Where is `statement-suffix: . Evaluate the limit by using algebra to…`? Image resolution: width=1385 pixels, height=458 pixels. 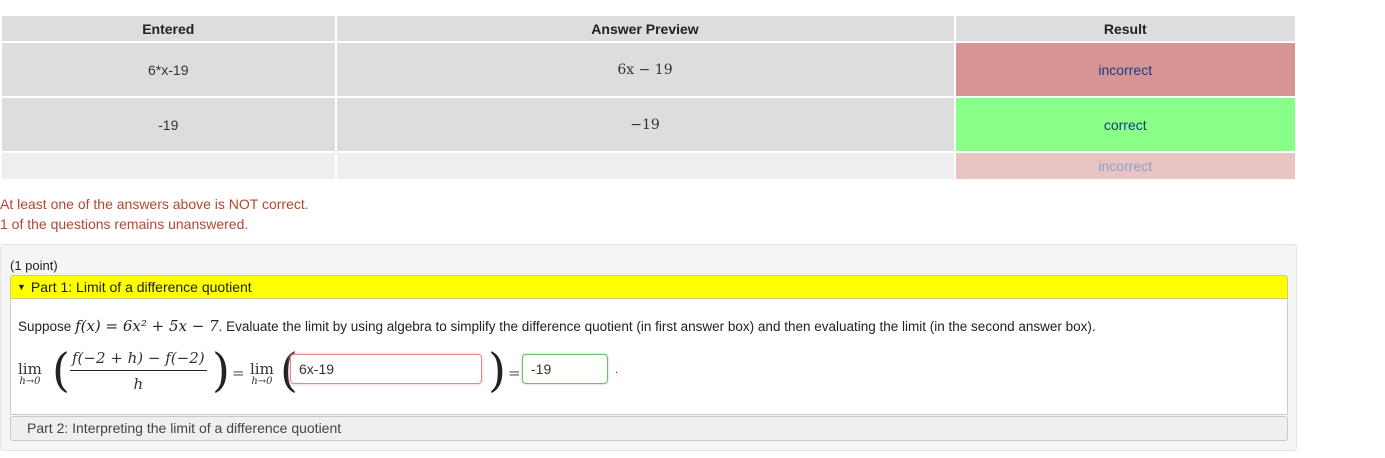 statement-suffix: . Evaluate the limit by using algebra to… is located at coordinates (657, 326).